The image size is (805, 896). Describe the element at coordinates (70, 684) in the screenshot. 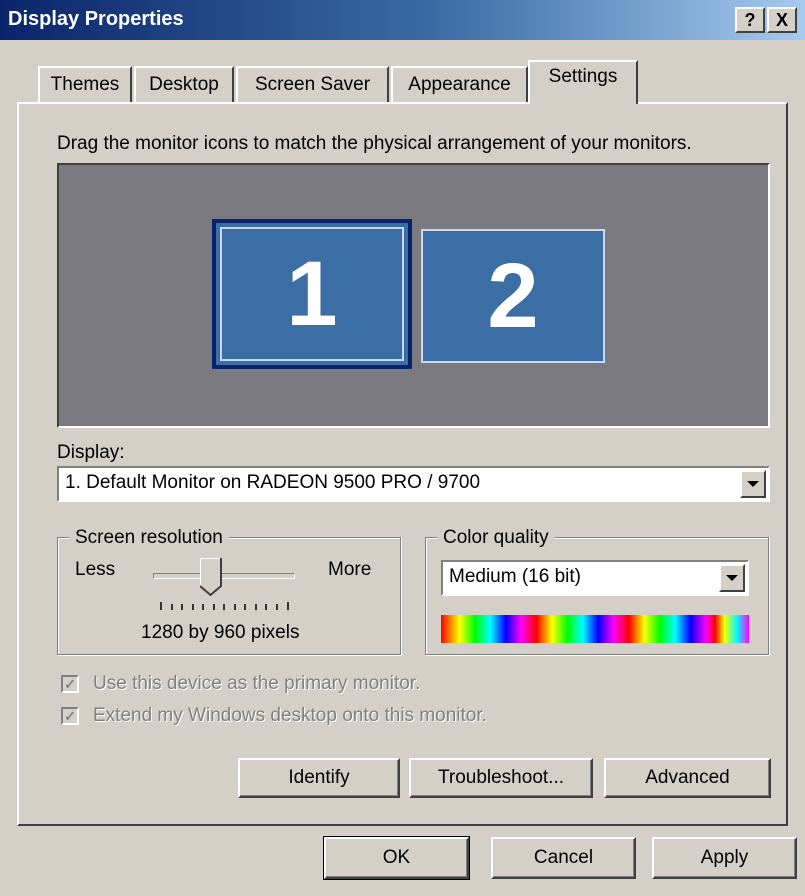

I see `primary-monitor-checkbox: ✓` at that location.